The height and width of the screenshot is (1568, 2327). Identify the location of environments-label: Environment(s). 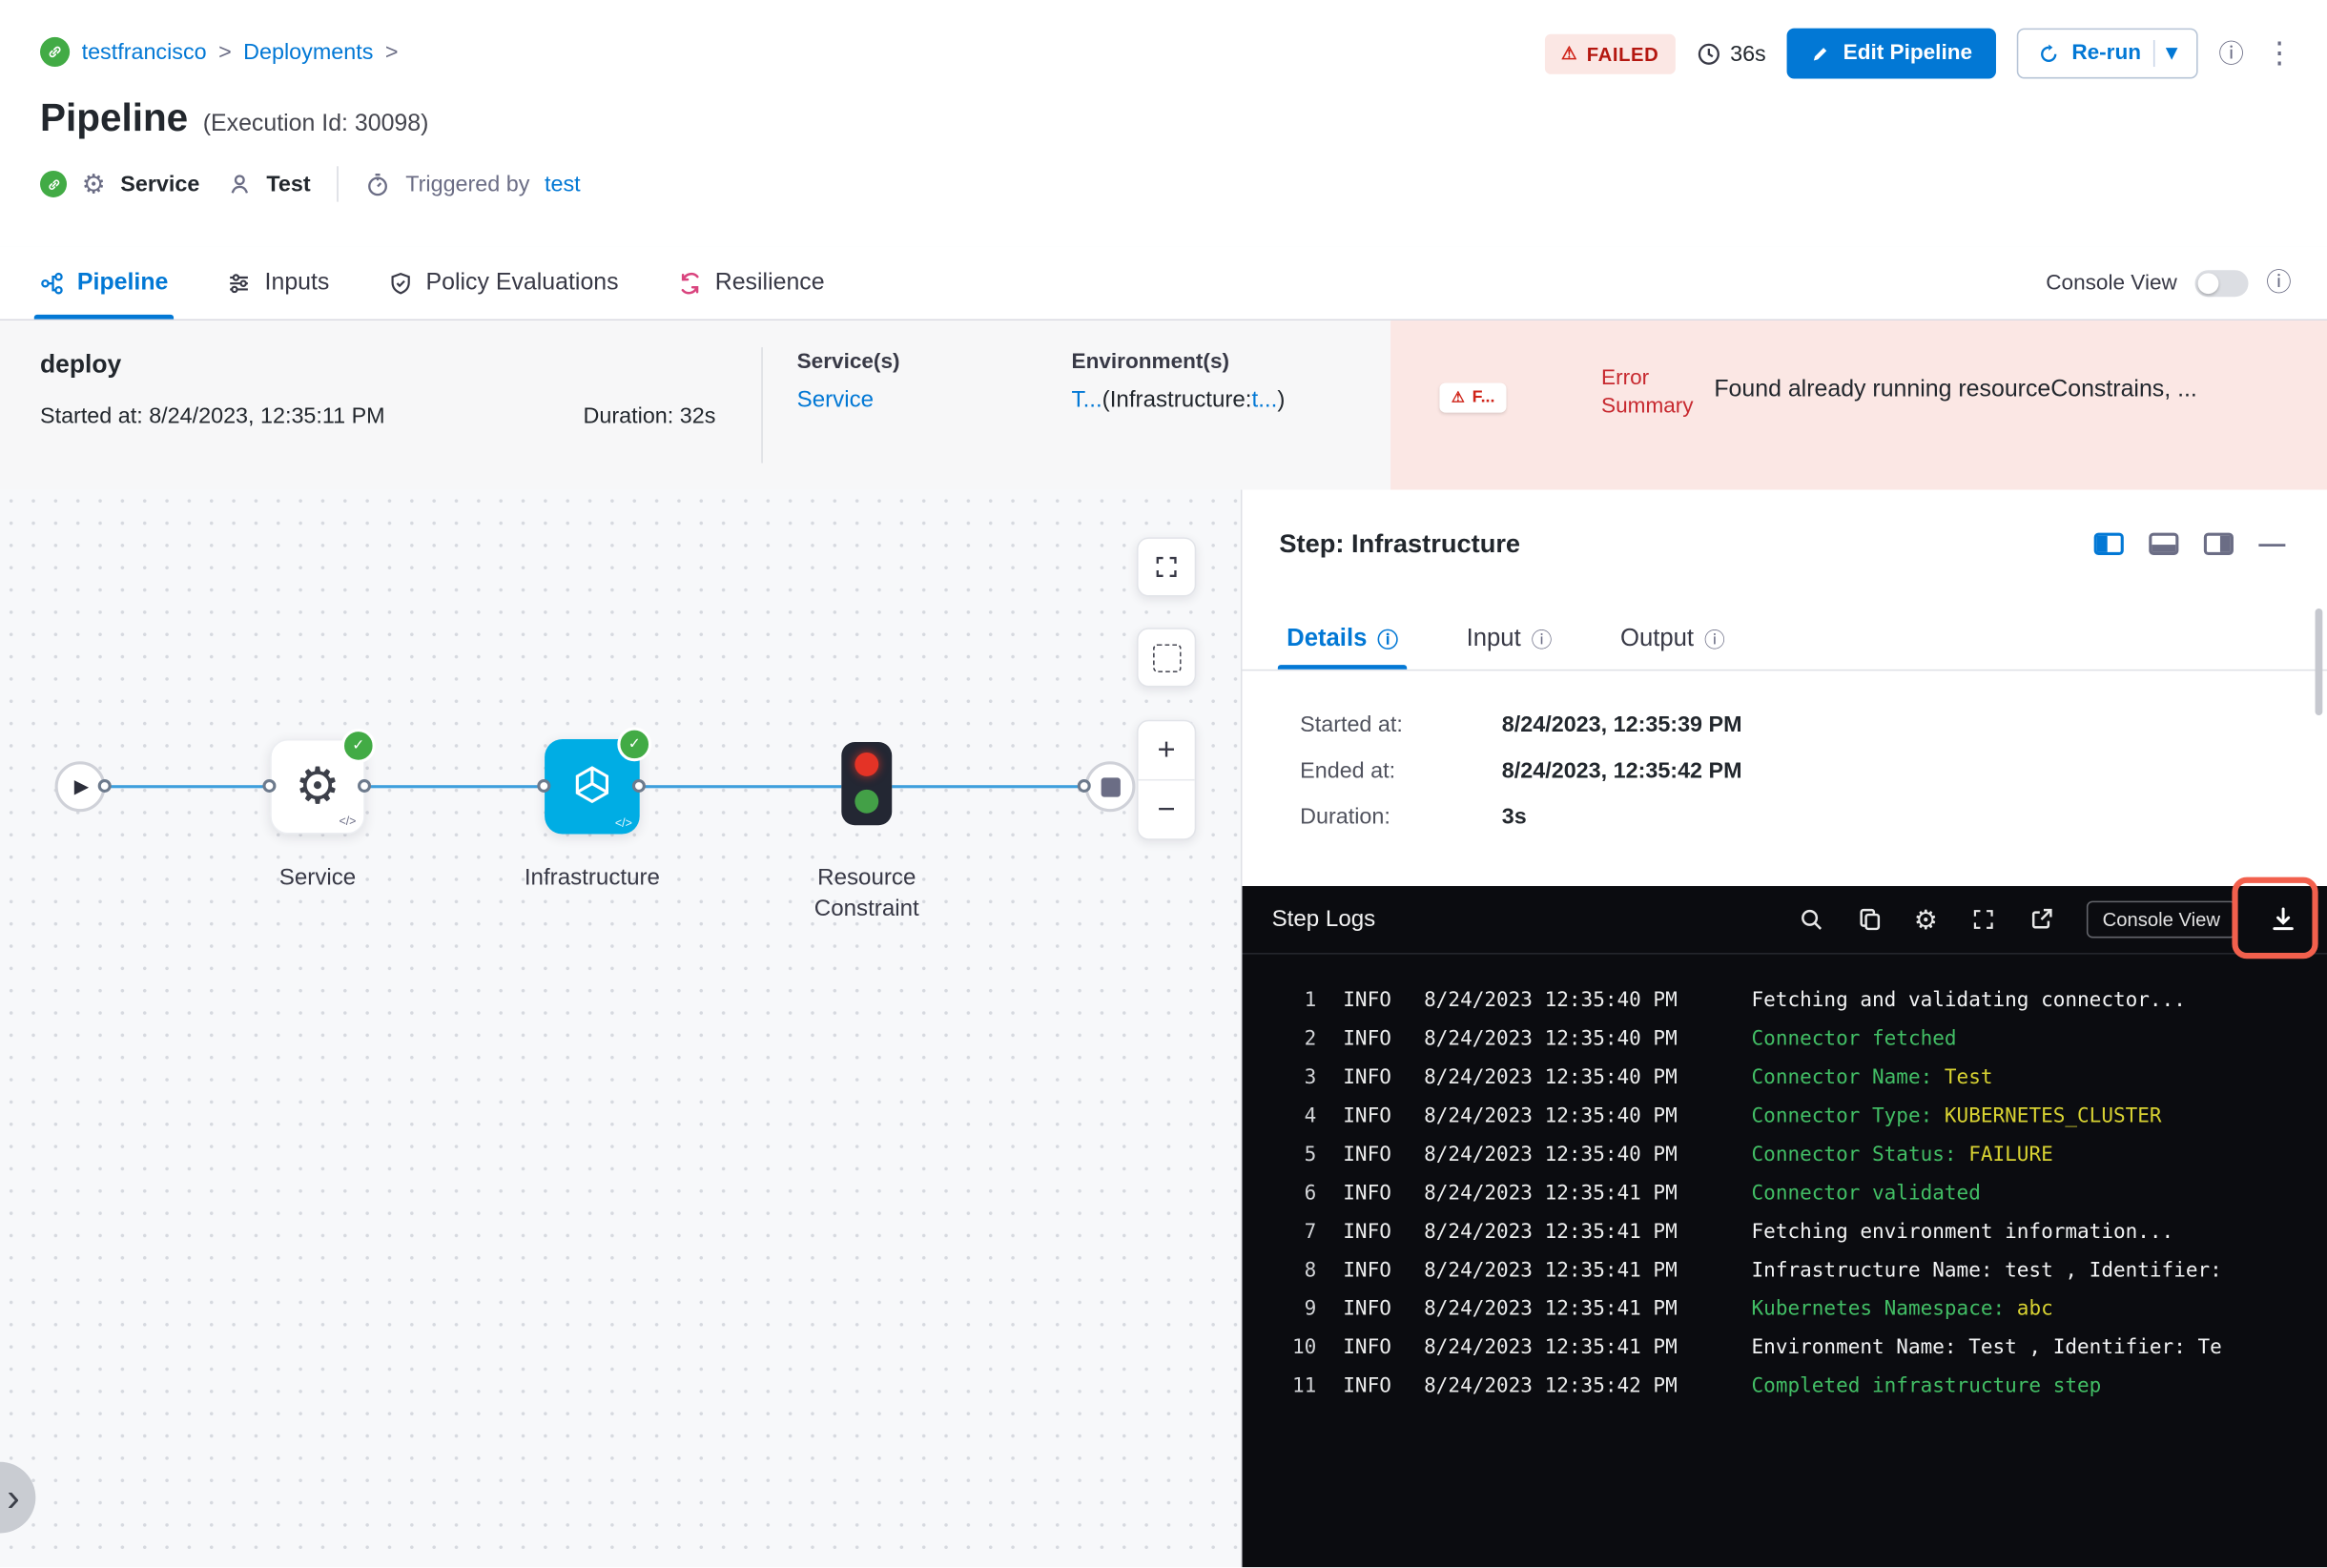
(1150, 362).